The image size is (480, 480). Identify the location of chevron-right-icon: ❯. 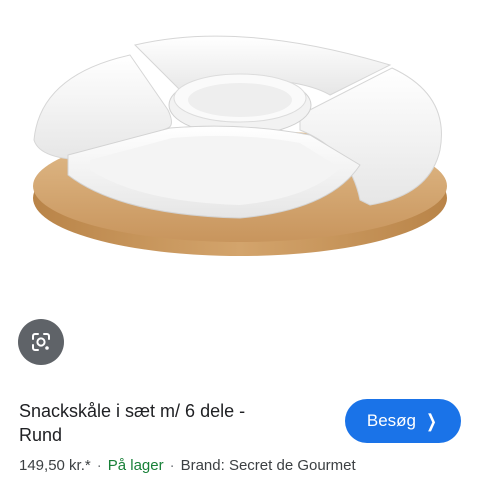
(431, 421).